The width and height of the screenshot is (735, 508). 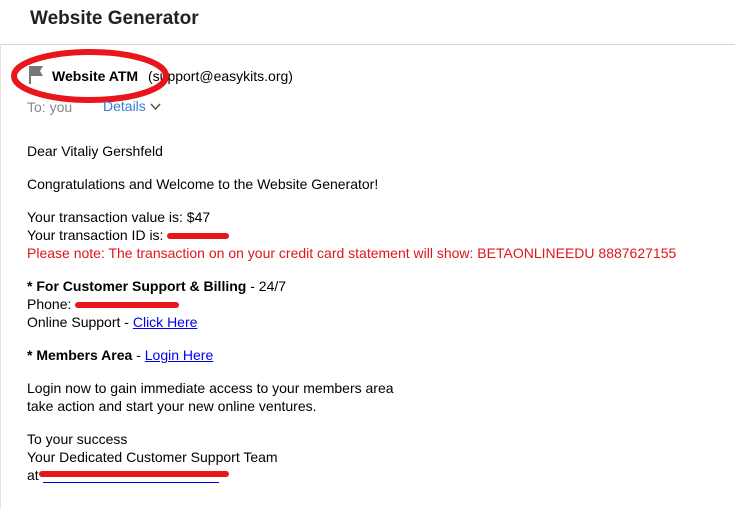 I want to click on transaction-id-row: Your transaction ID is:, so click(x=377, y=235).